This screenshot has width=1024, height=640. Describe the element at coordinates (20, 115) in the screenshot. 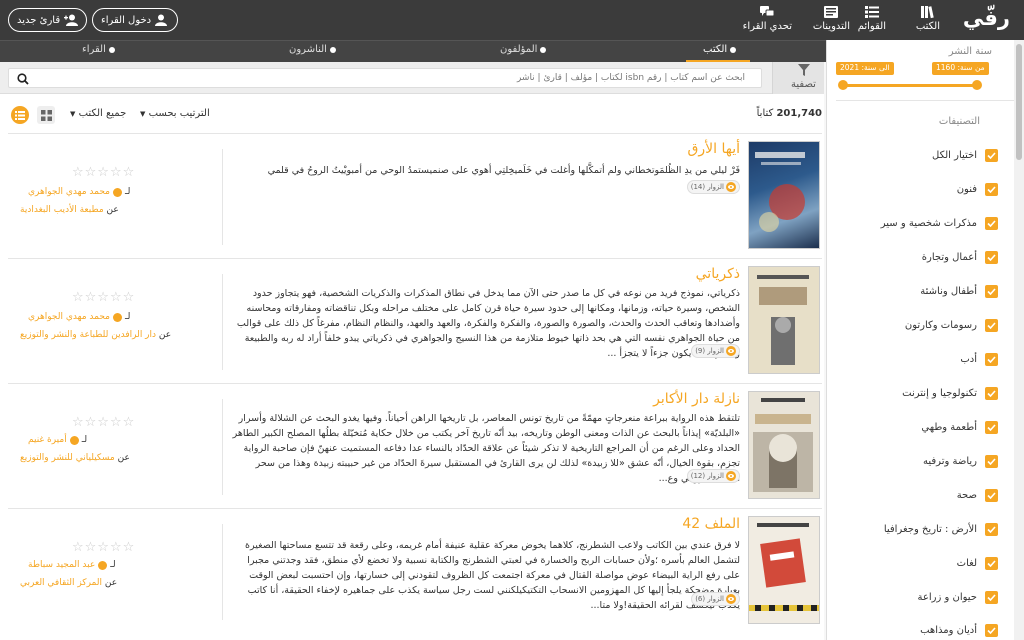

I see `list-view-button` at that location.